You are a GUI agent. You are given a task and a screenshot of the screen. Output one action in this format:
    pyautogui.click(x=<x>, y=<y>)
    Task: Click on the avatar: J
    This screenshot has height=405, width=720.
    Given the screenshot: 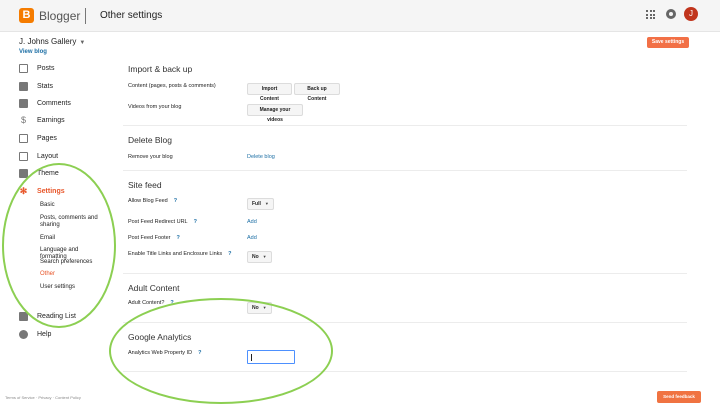 What is the action you would take?
    pyautogui.click(x=691, y=14)
    